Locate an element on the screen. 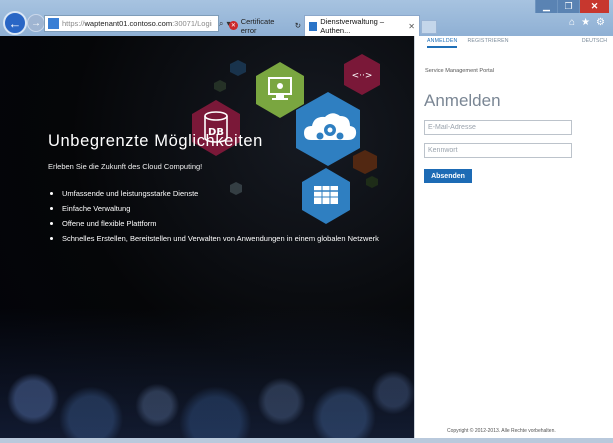  new-tab-button is located at coordinates (429, 27).